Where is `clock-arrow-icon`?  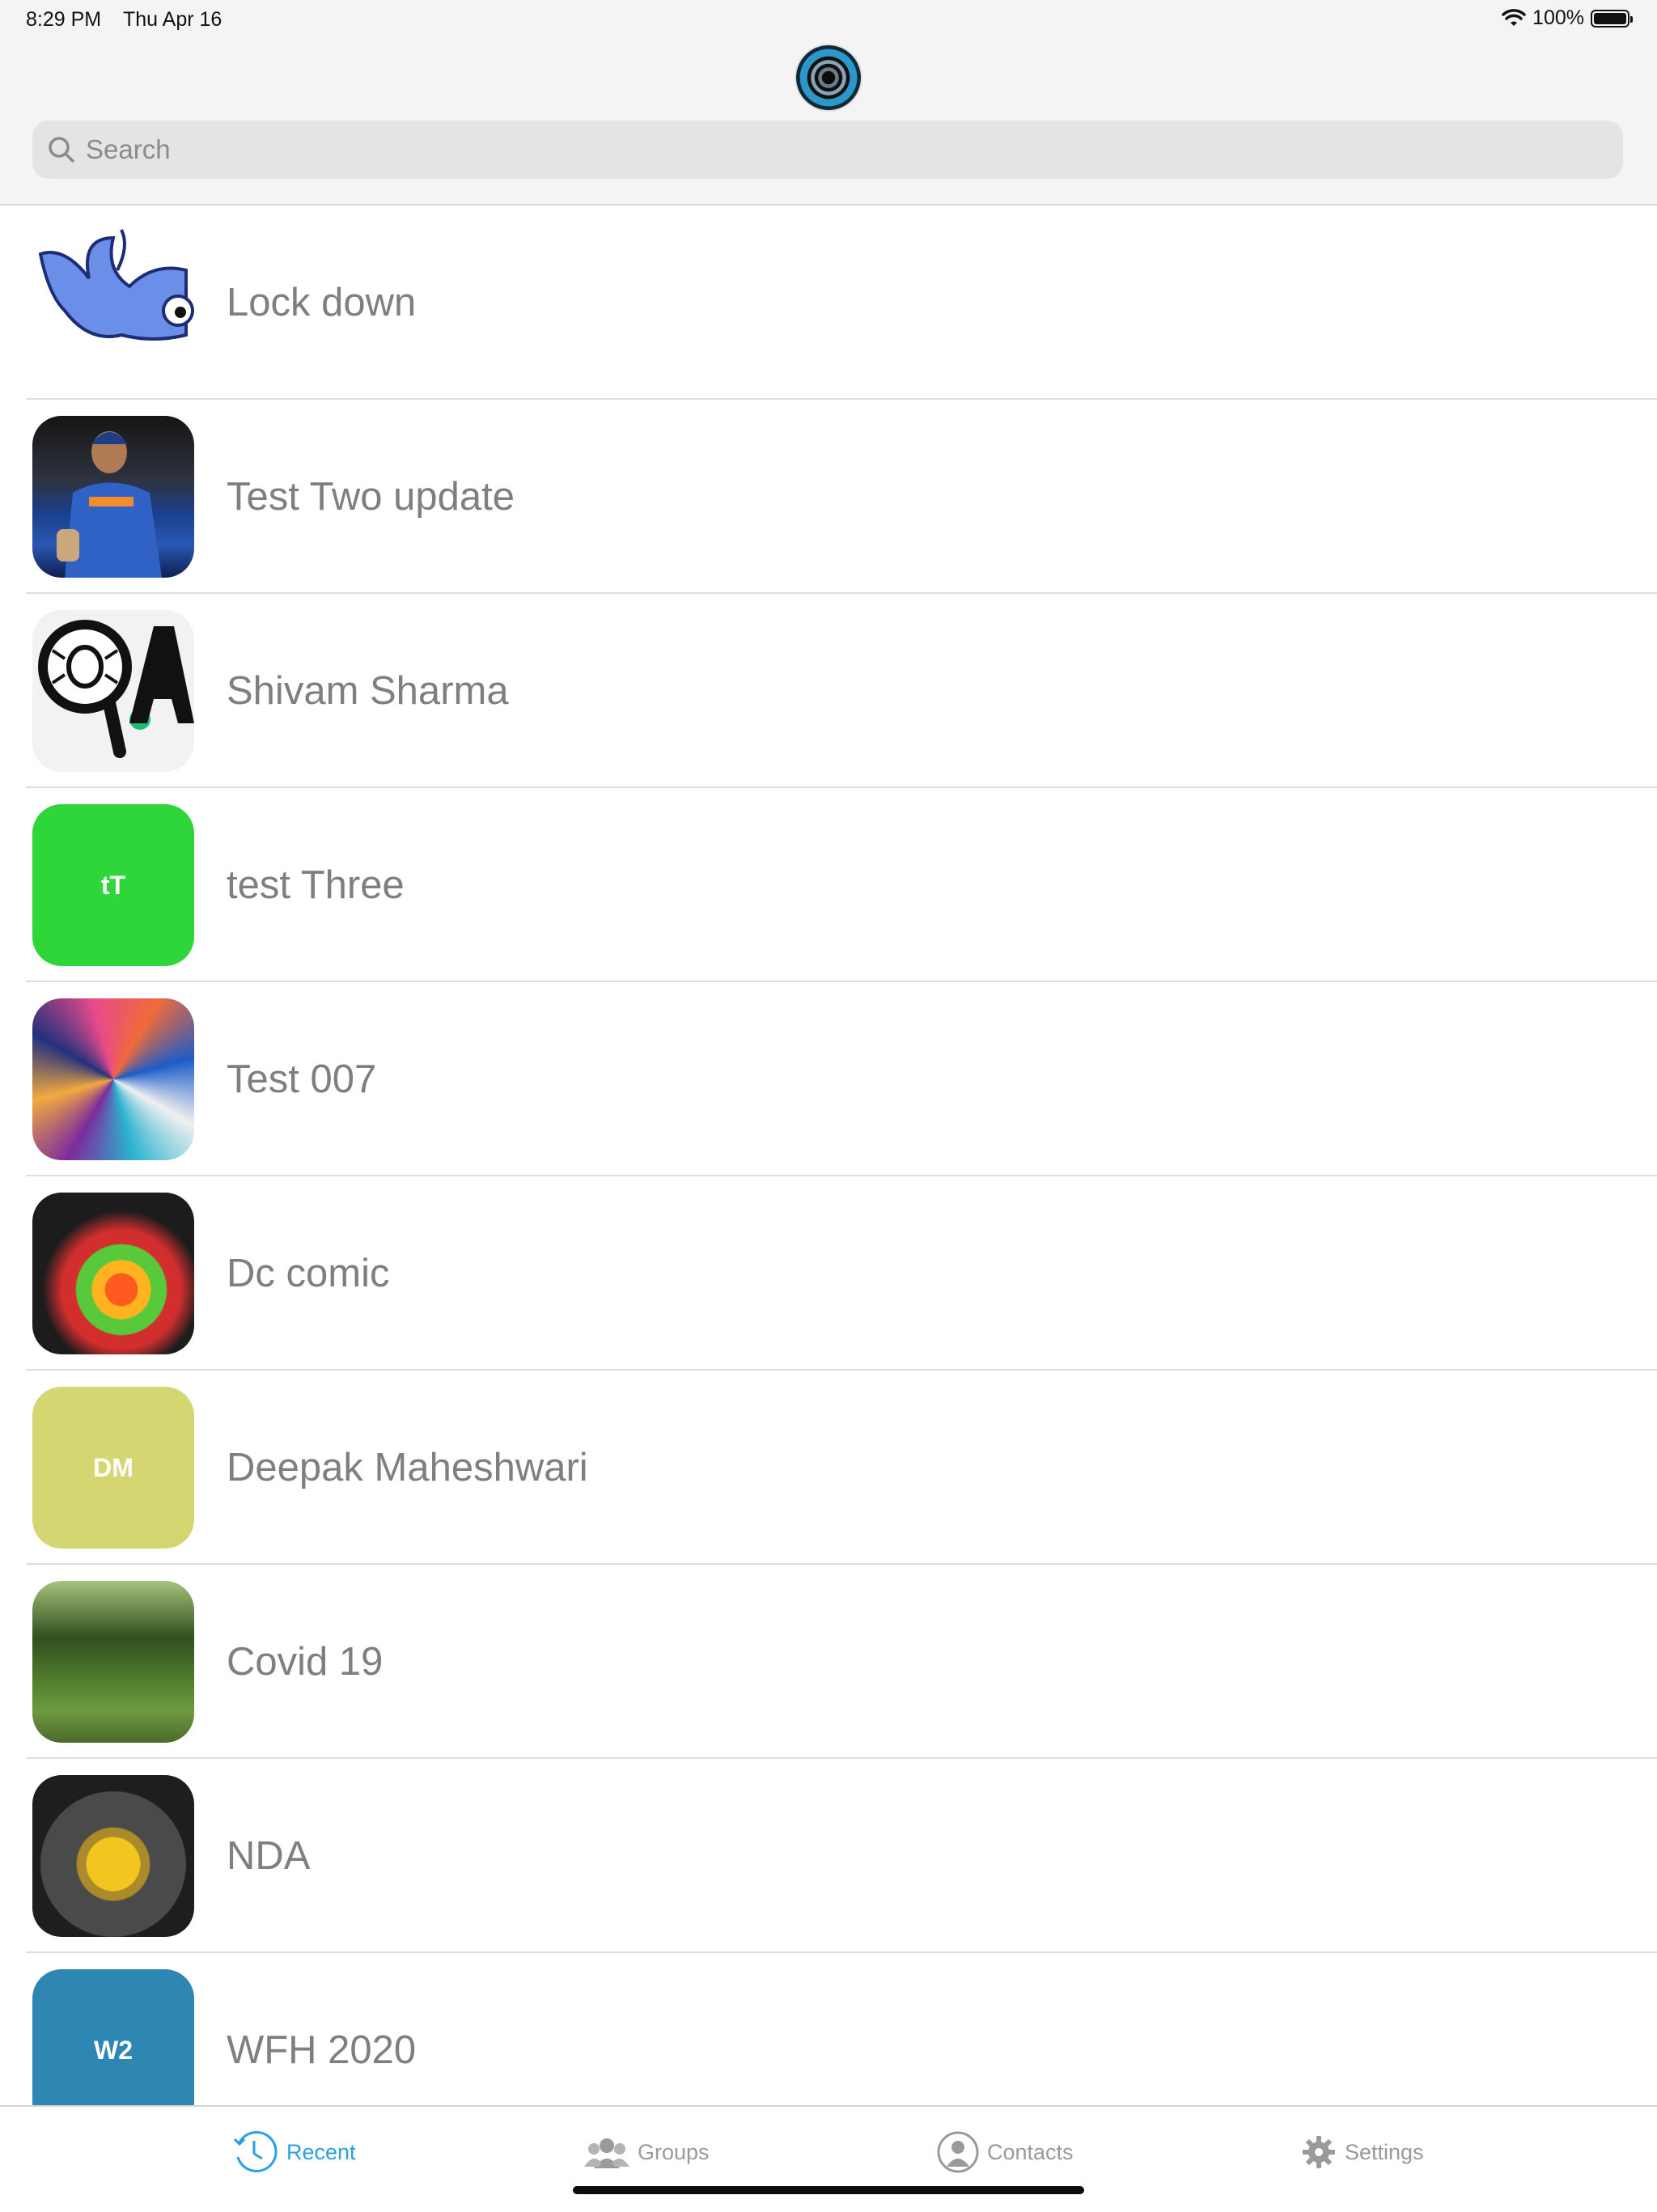 clock-arrow-icon is located at coordinates (255, 2151).